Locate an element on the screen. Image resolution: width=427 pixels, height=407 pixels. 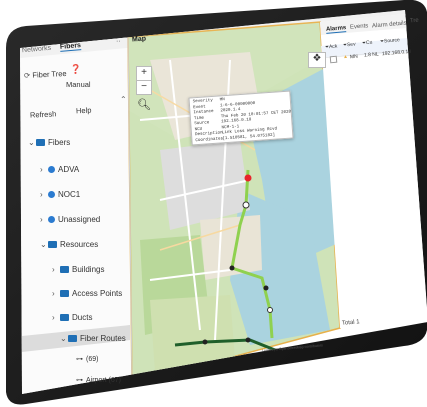
alarms-total: Total 1 is located at coordinates (350, 323).